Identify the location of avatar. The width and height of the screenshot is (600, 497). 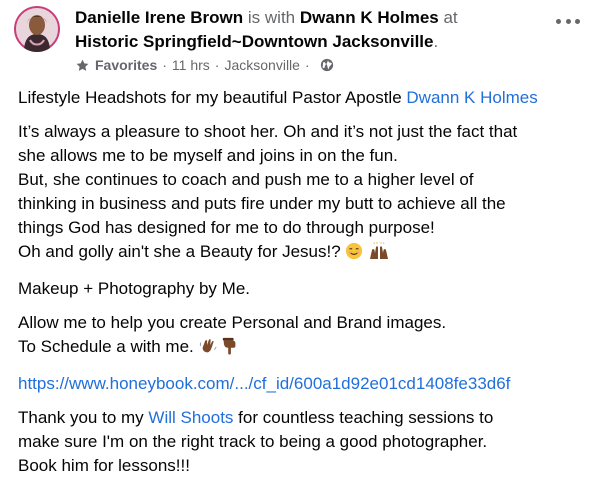
(37, 29).